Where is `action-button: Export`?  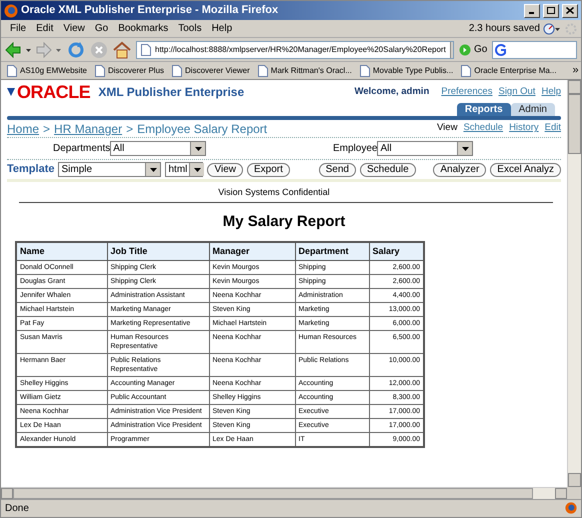
action-button: Export is located at coordinates (268, 169).